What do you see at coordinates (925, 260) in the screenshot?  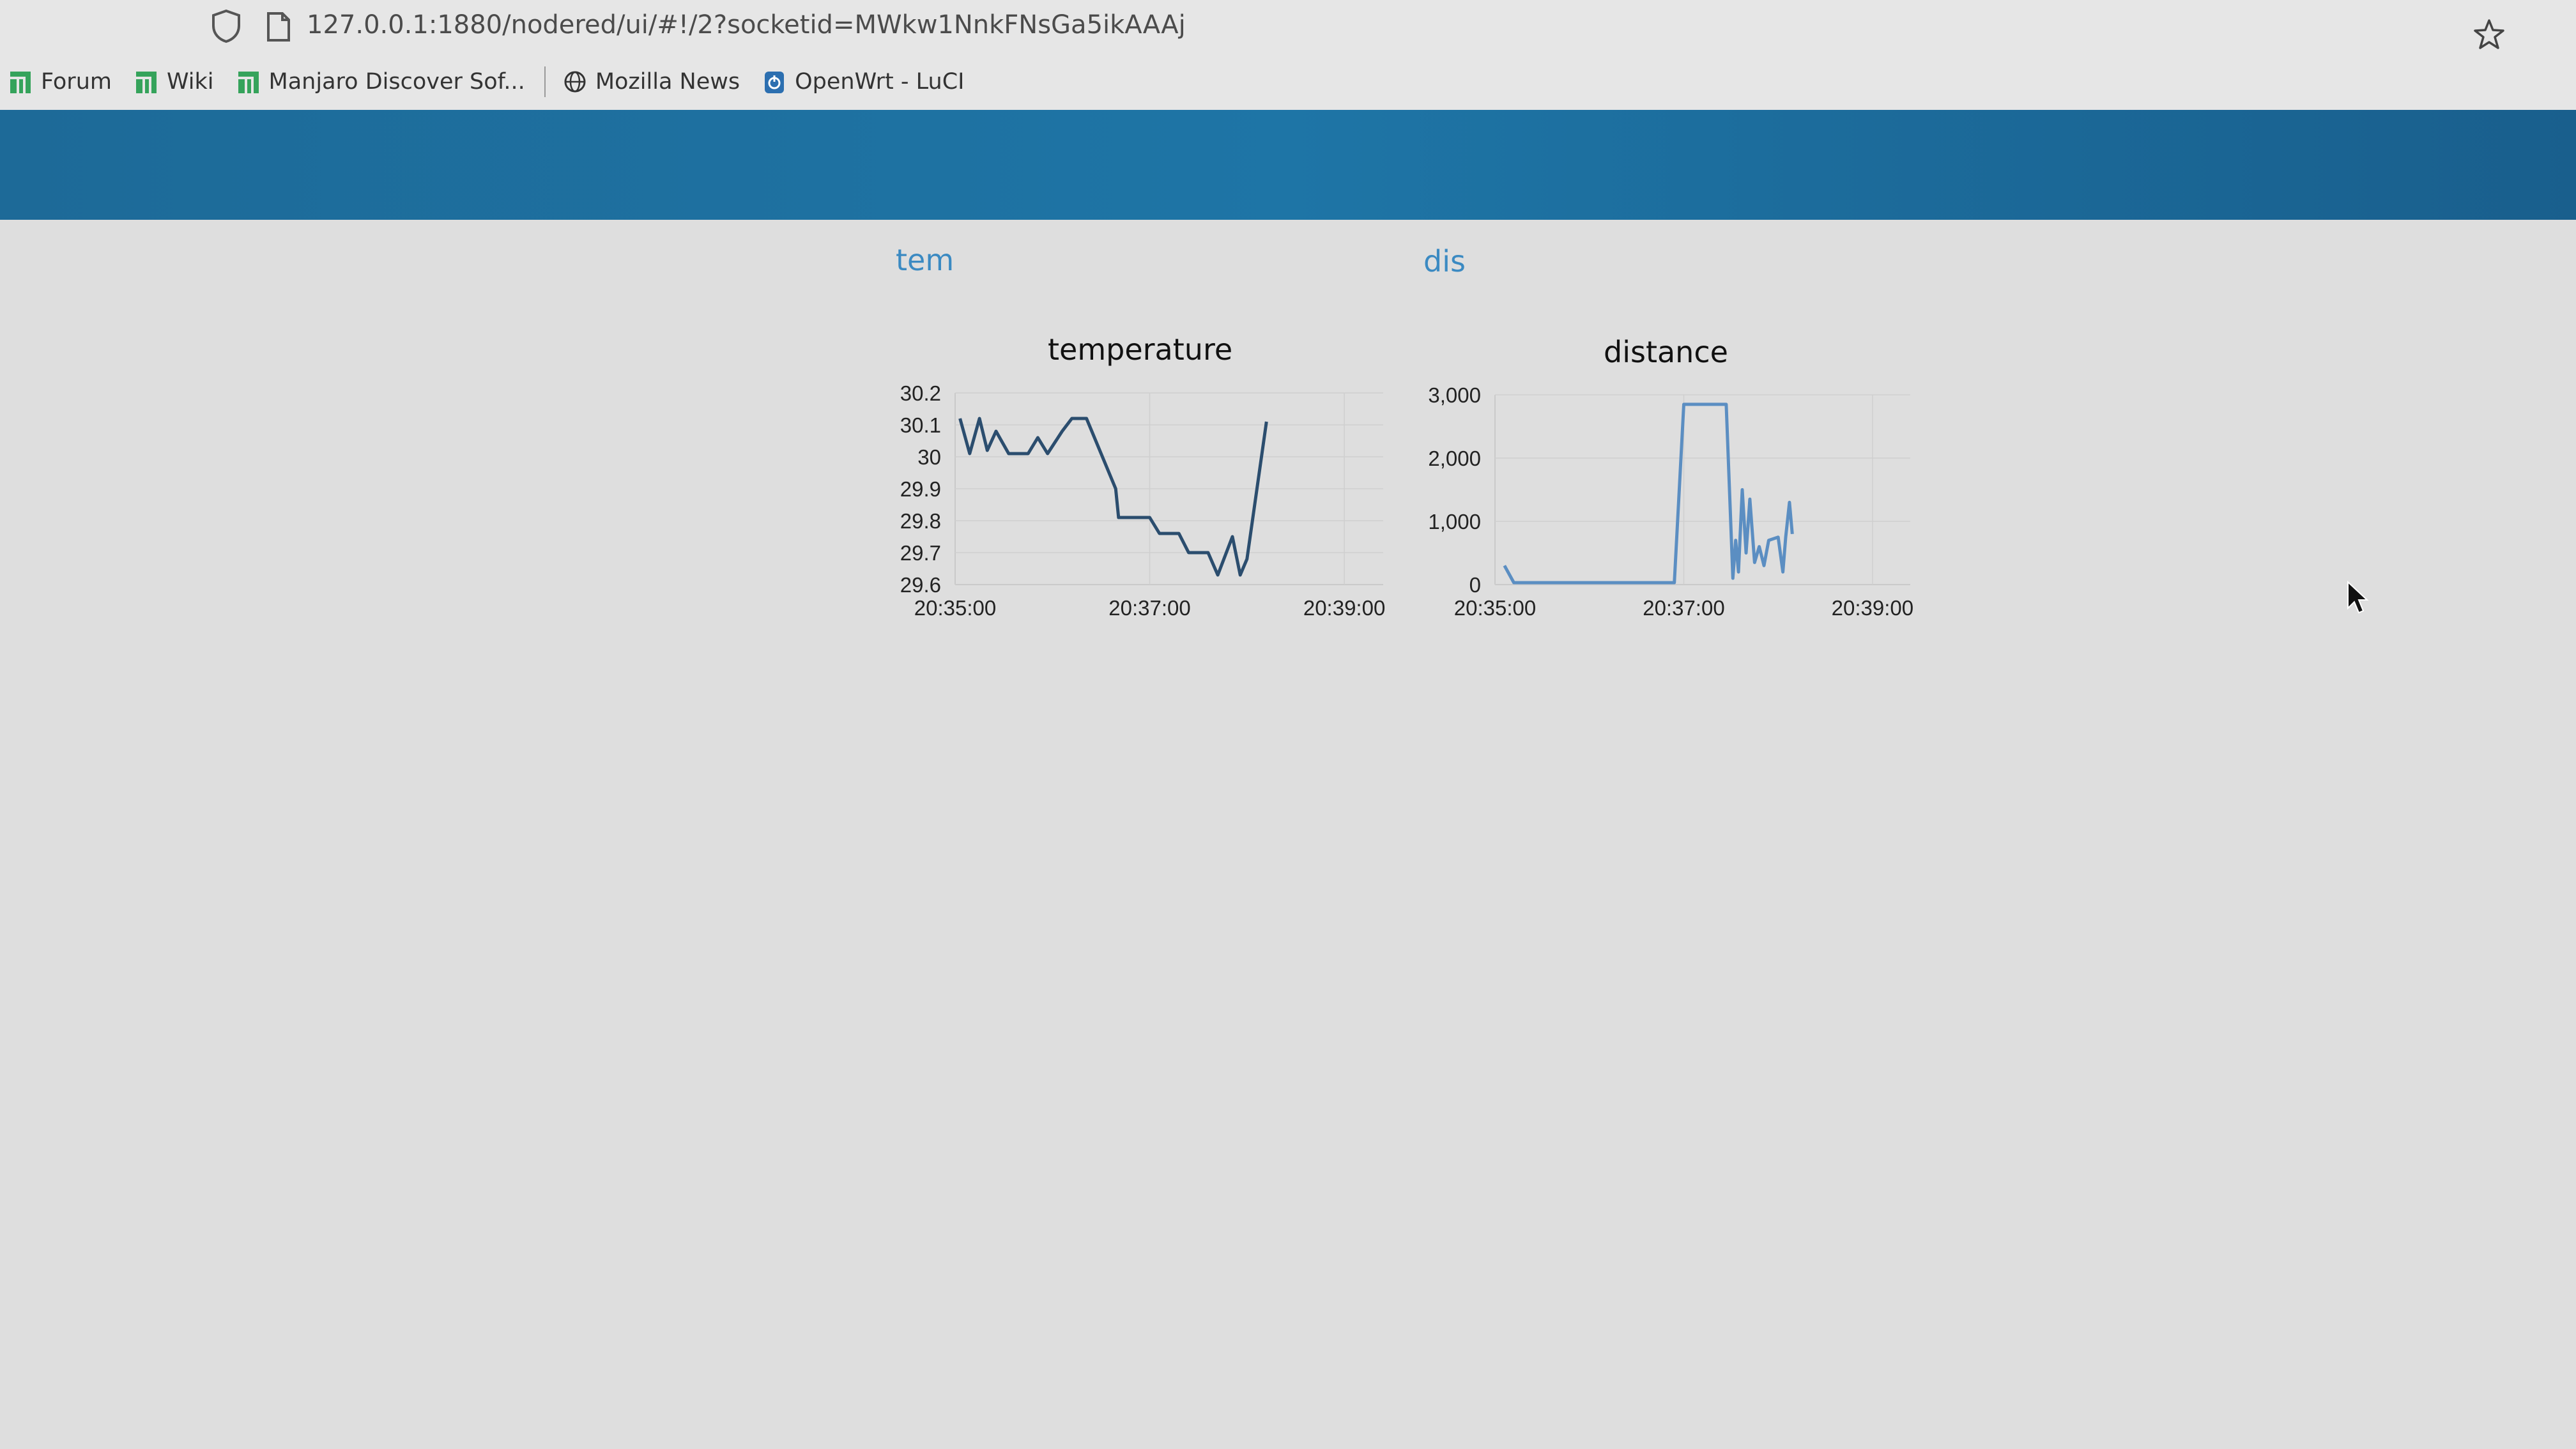 I see `group-title-tem: tem` at bounding box center [925, 260].